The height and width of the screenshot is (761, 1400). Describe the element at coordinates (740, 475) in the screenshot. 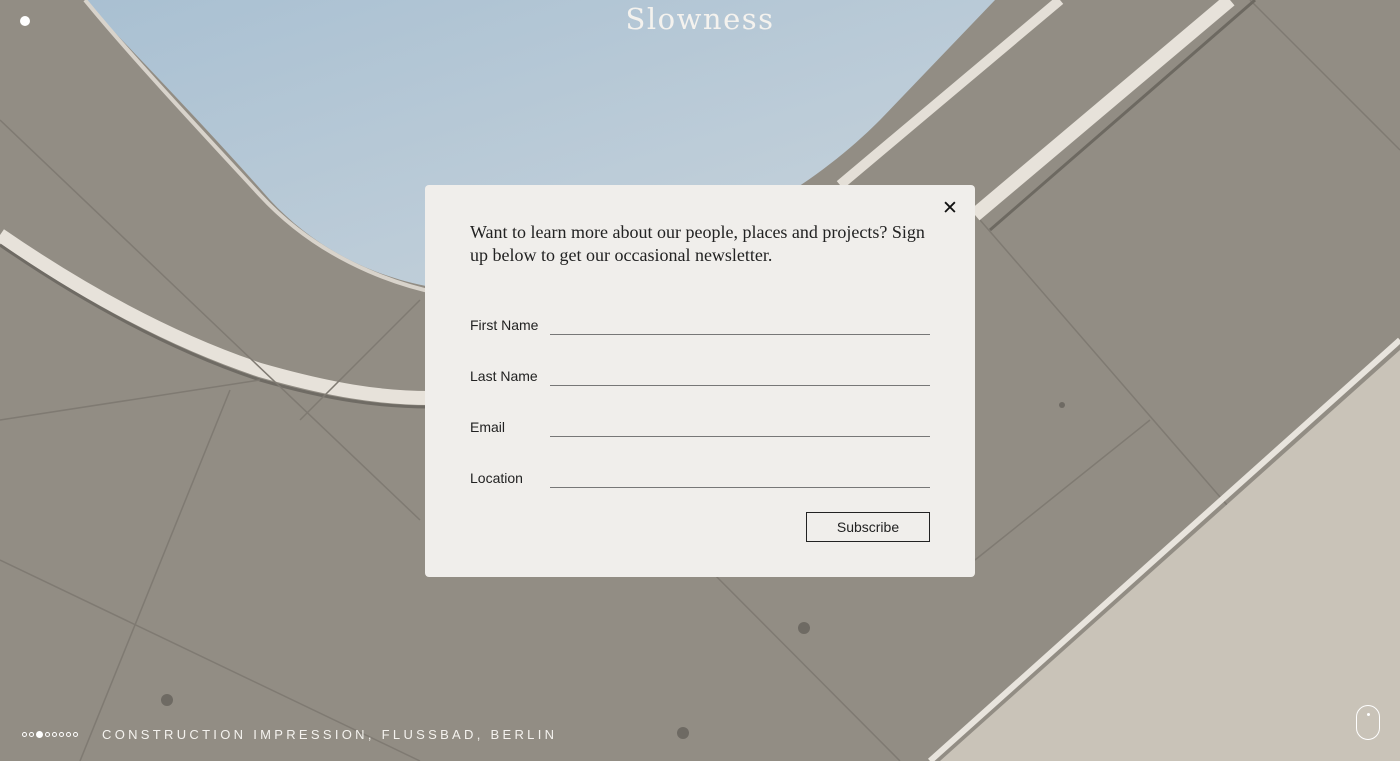

I see `location-input` at that location.